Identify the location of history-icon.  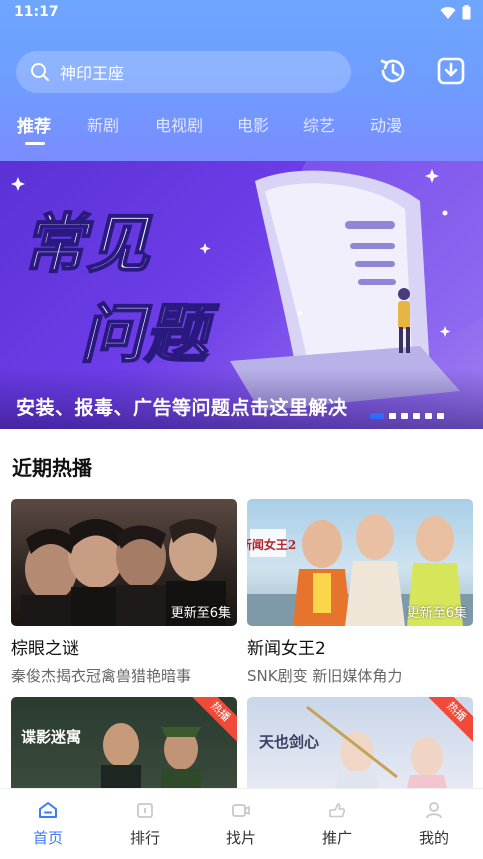
(392, 71).